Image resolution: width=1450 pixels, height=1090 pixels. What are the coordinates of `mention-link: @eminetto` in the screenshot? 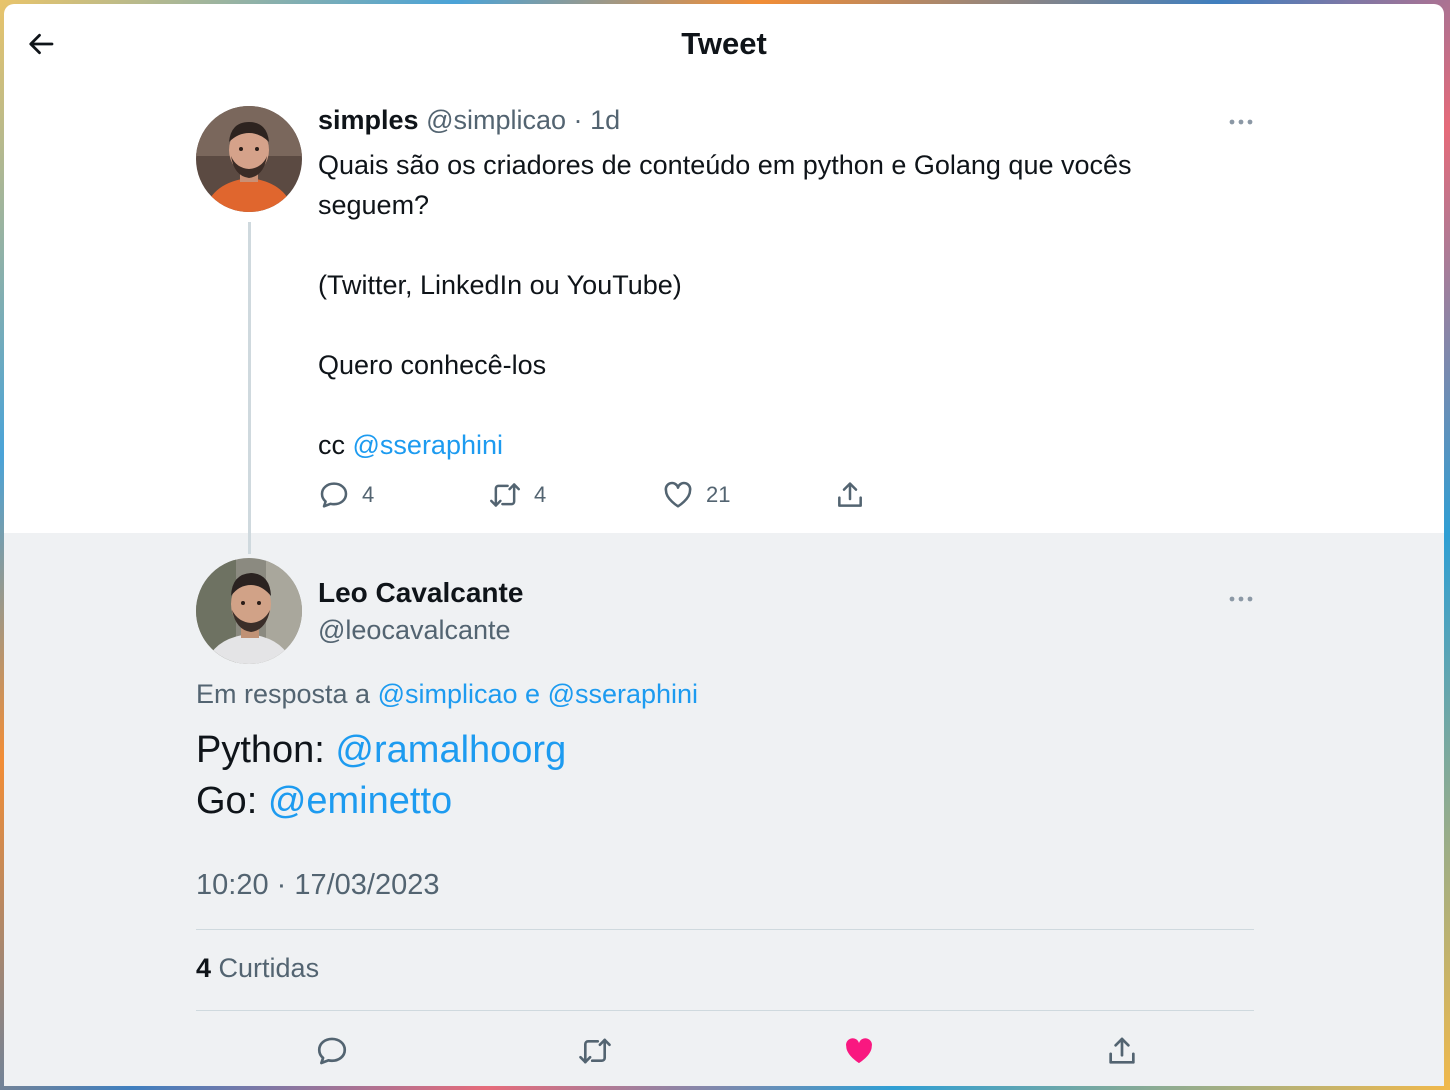 It's located at (360, 801).